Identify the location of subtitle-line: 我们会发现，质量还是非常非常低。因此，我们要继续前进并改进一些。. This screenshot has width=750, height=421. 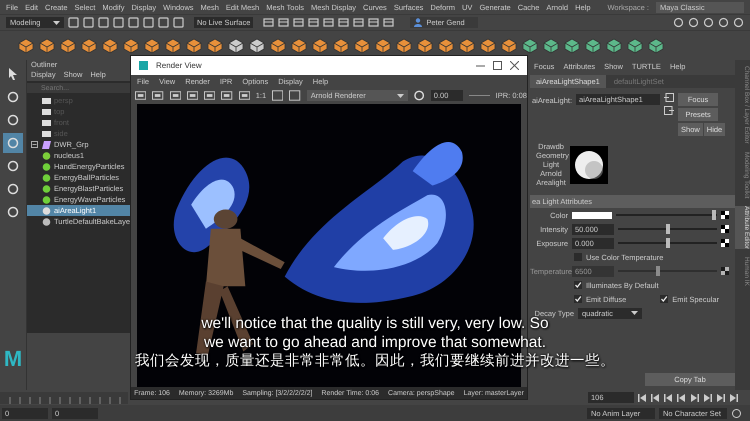
(375, 361).